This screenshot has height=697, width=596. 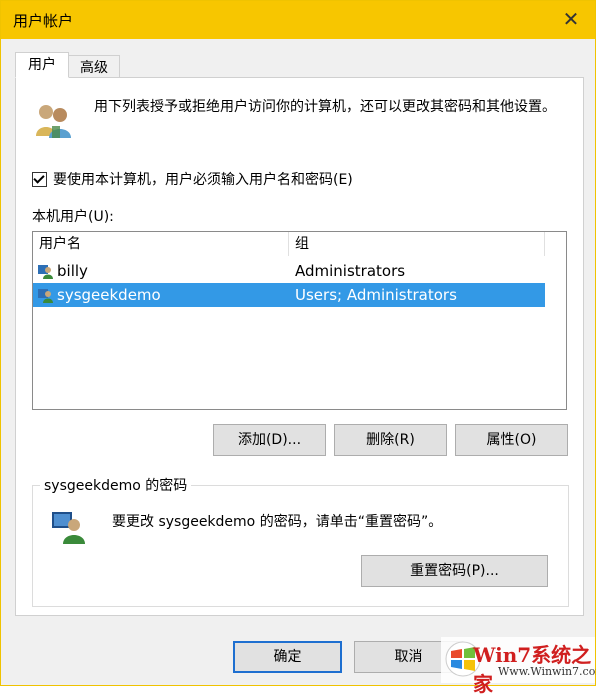 What do you see at coordinates (547, 671) in the screenshot?
I see `watermark-url: Www.Winwin7.com` at bounding box center [547, 671].